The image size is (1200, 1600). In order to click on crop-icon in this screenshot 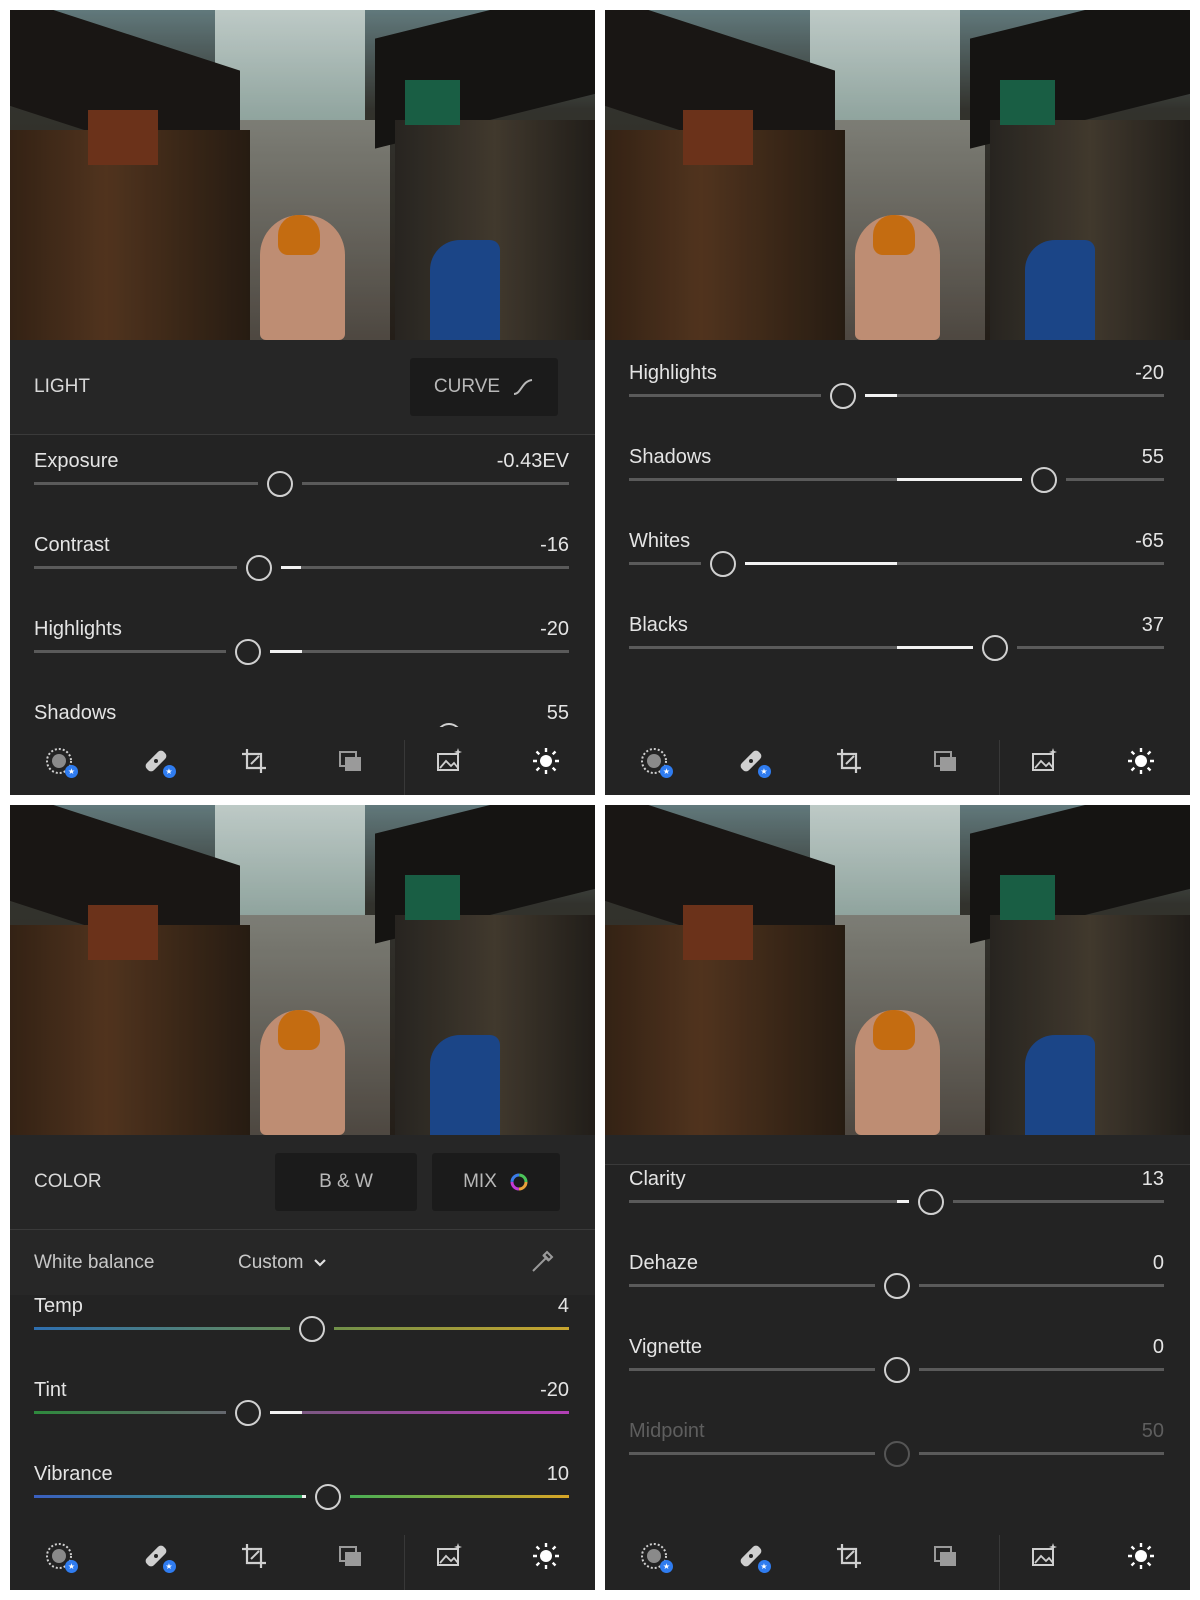, I will do `click(848, 1556)`.